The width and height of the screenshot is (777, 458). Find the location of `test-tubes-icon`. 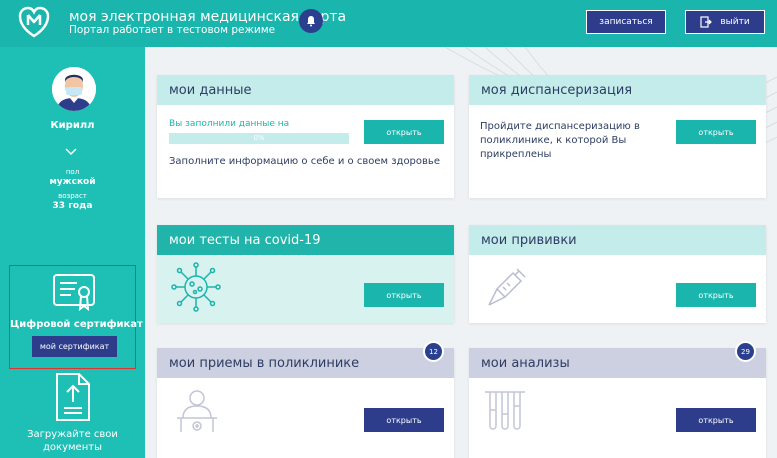

test-tubes-icon is located at coordinates (505, 410).